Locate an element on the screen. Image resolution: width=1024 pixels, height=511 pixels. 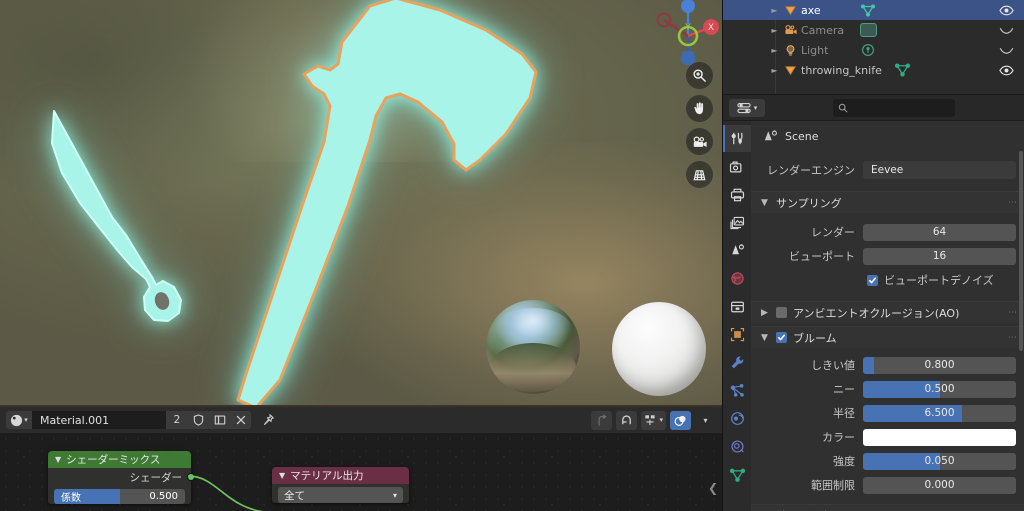
bloom-intensity-slider: 0.050 is located at coordinates (939, 461).